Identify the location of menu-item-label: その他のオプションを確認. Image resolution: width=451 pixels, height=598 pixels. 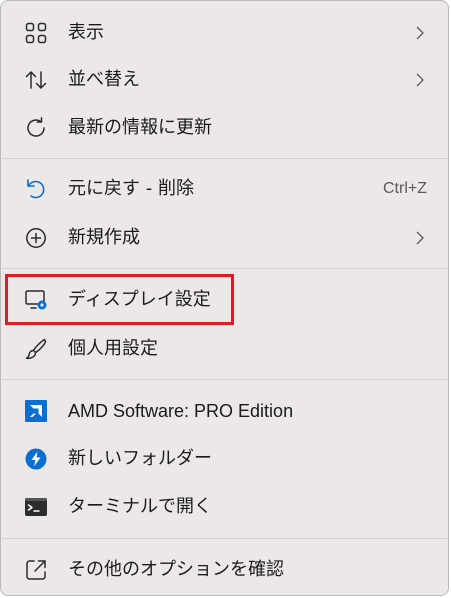
(176, 569).